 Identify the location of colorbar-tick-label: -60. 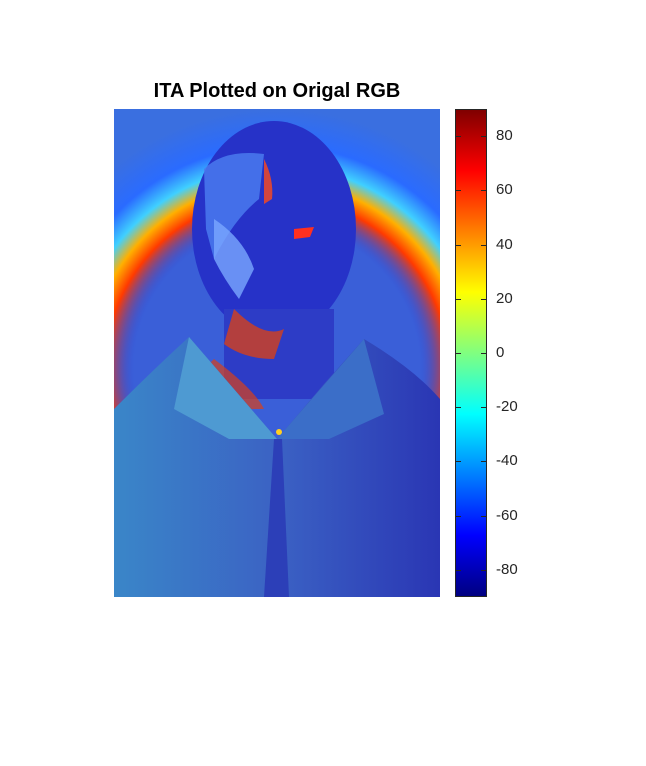
(507, 515).